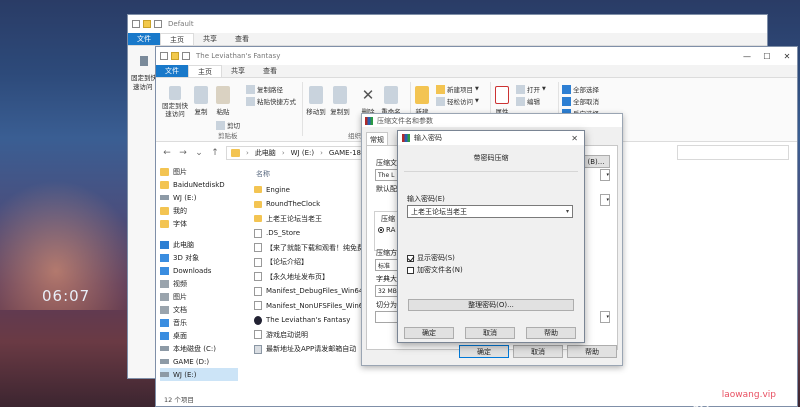 The width and height of the screenshot is (800, 407). Describe the element at coordinates (199, 270) in the screenshot. I see `sidebar-item: Downloads` at that location.